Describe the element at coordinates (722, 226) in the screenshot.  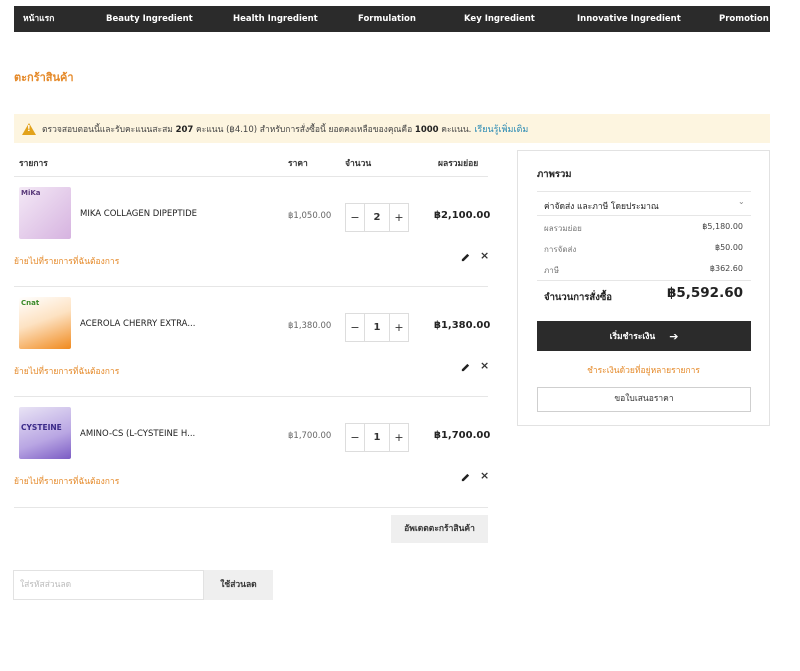
I see `subtotal-value: ฿5,180.00` at that location.